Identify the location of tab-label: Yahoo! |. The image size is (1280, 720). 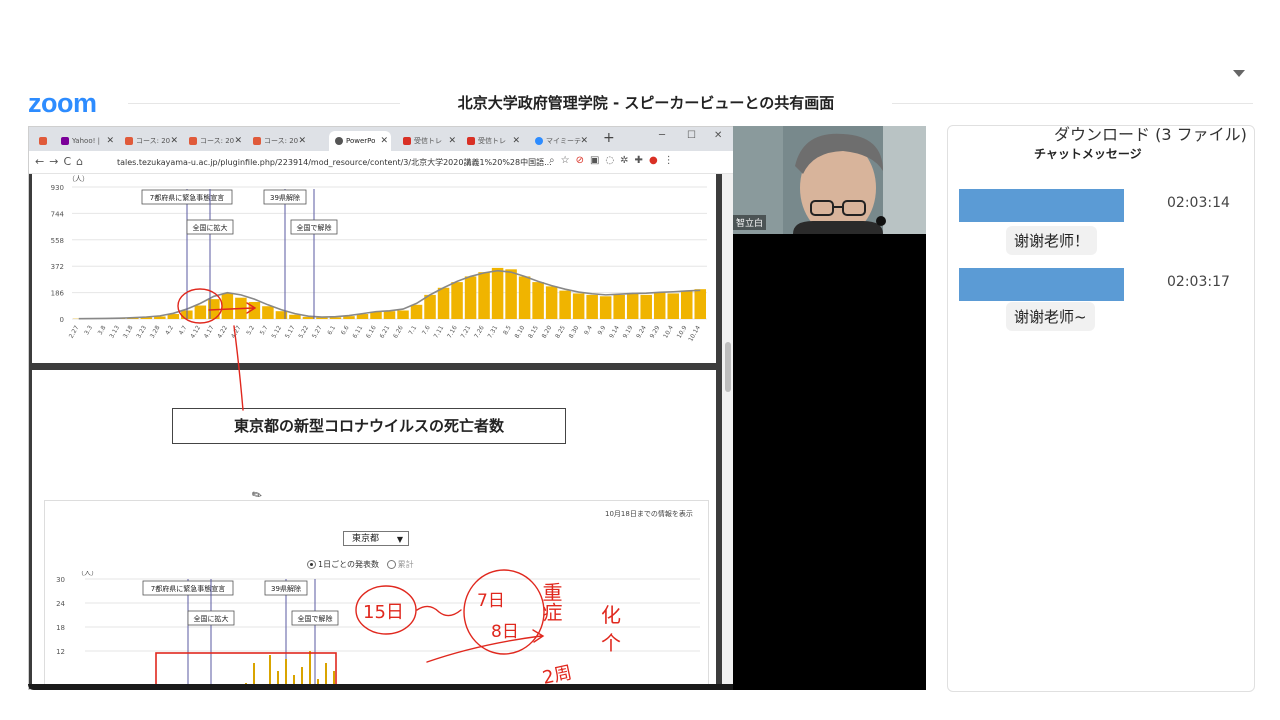
(86, 141).